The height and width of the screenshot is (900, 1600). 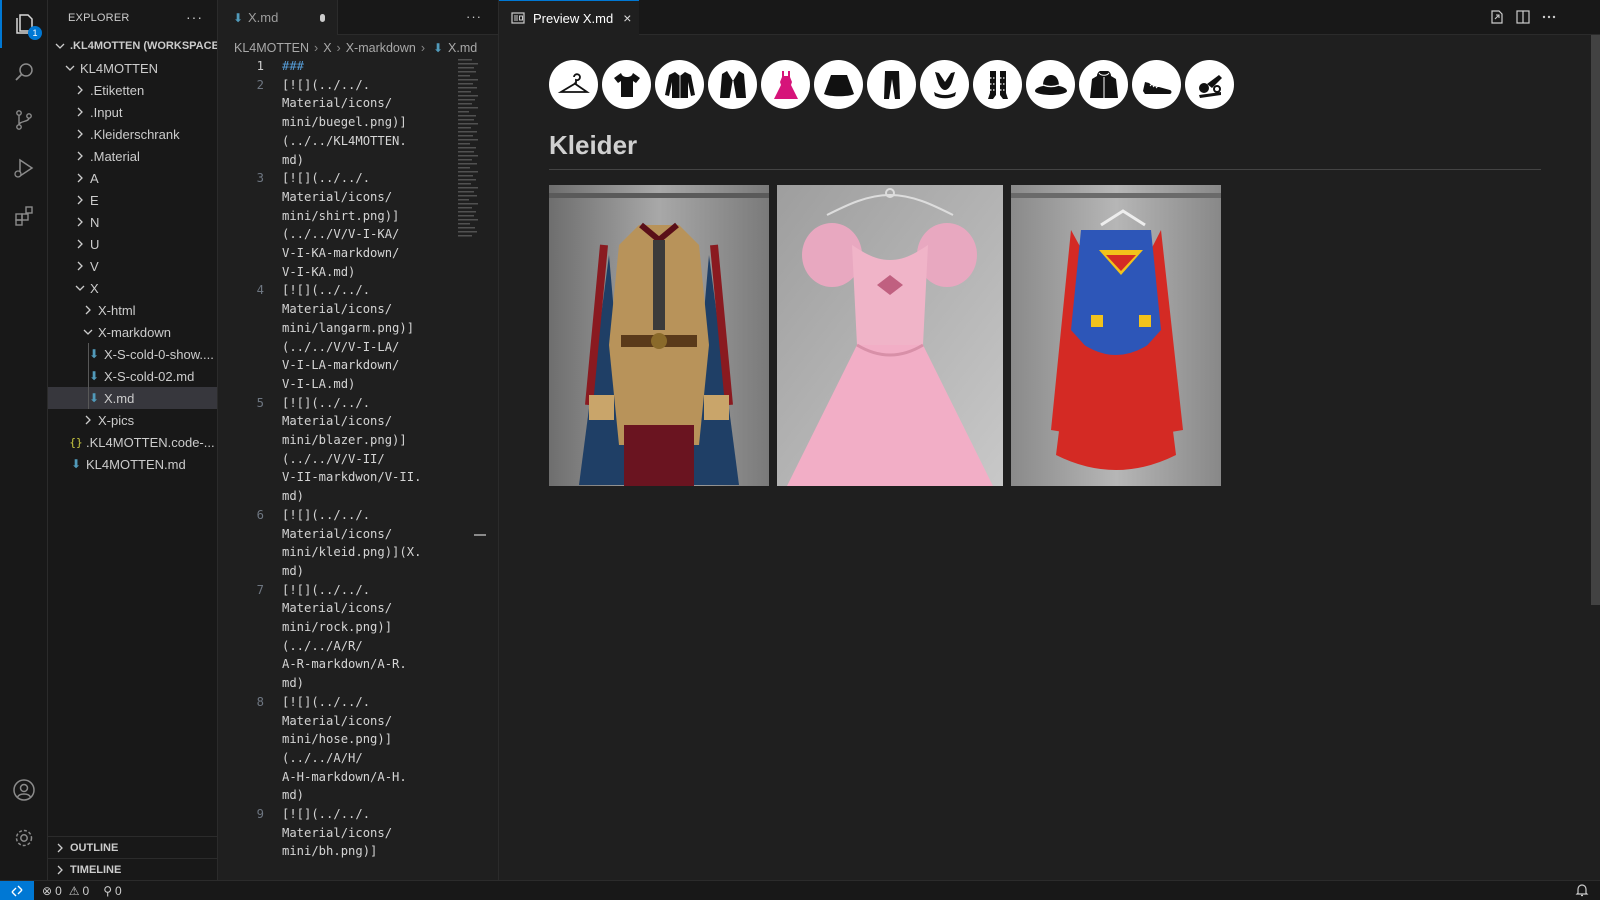 I want to click on shirt-icon, so click(x=626, y=84).